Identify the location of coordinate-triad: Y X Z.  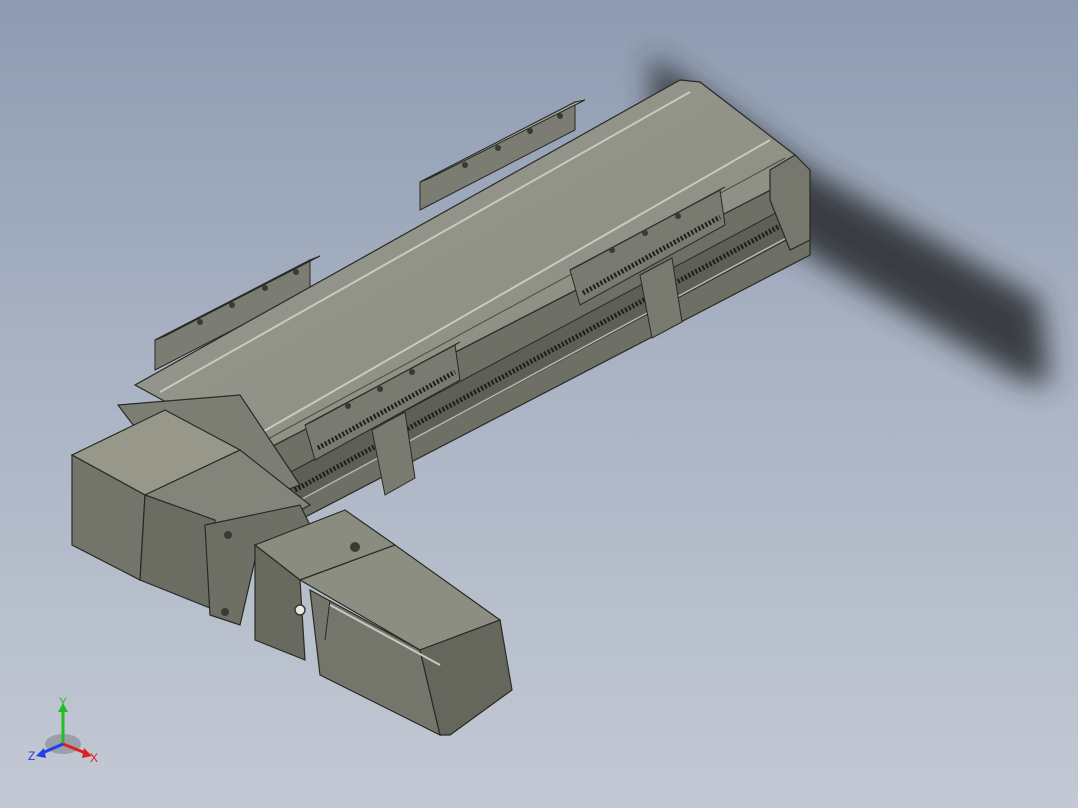
(63, 730).